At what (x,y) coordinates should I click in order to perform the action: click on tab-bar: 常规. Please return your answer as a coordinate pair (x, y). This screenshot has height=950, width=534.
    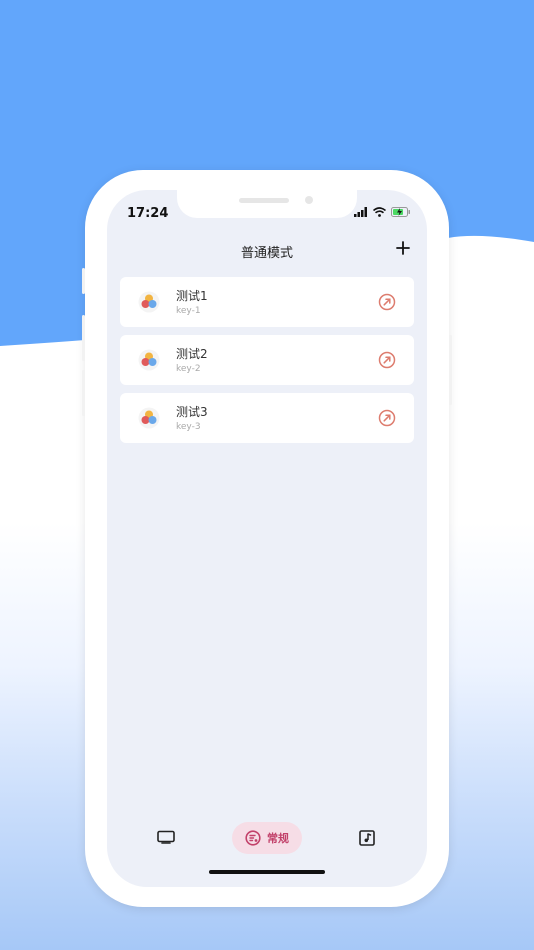
    Looking at the image, I should click on (267, 838).